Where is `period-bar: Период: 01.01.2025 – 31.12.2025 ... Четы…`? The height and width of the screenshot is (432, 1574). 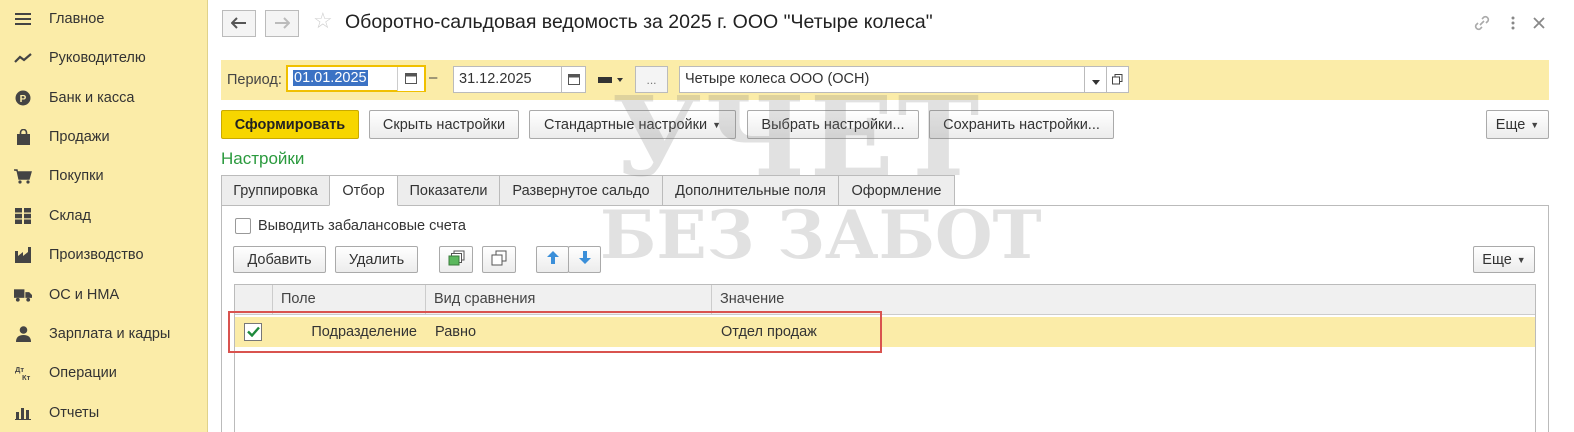
period-bar: Период: 01.01.2025 – 31.12.2025 ... Четы… is located at coordinates (885, 80).